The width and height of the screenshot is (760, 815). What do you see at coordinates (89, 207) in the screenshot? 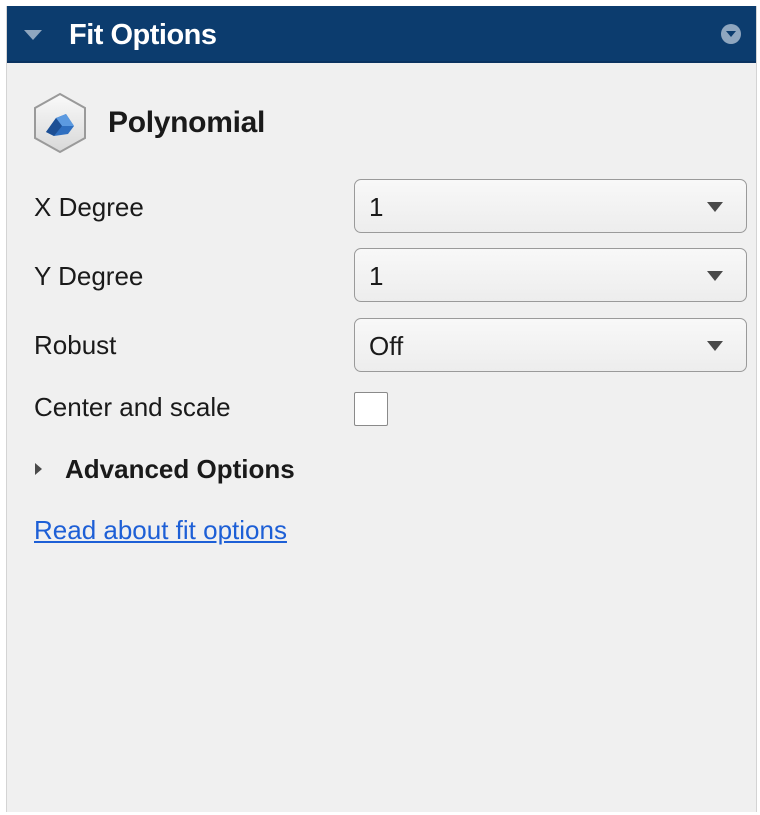
I see `x-degree-label: X Degree` at bounding box center [89, 207].